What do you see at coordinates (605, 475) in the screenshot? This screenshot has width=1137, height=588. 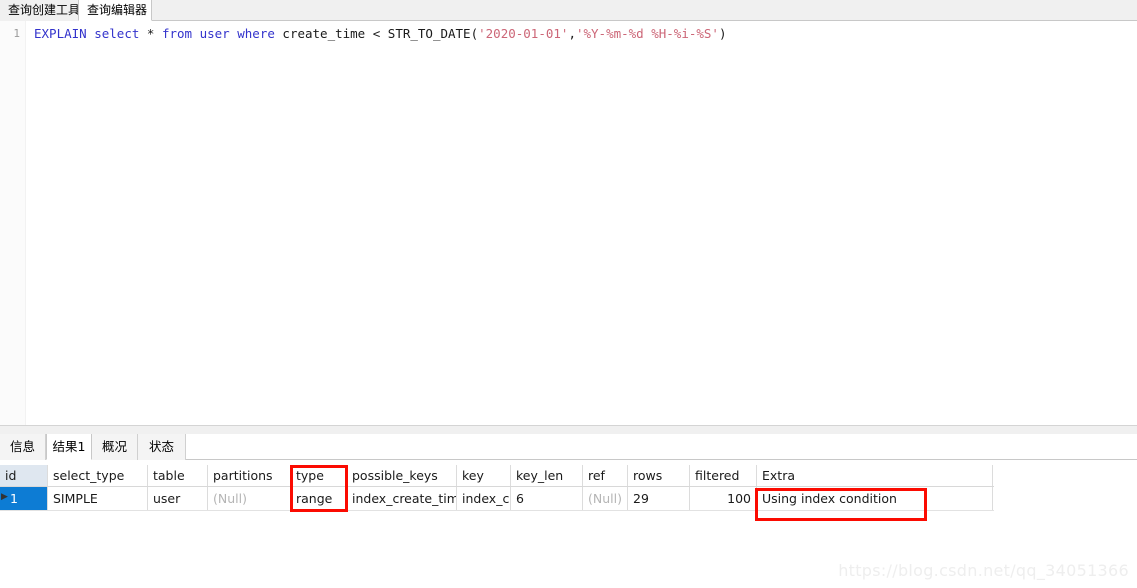 I see `column-header-ref: ref` at bounding box center [605, 475].